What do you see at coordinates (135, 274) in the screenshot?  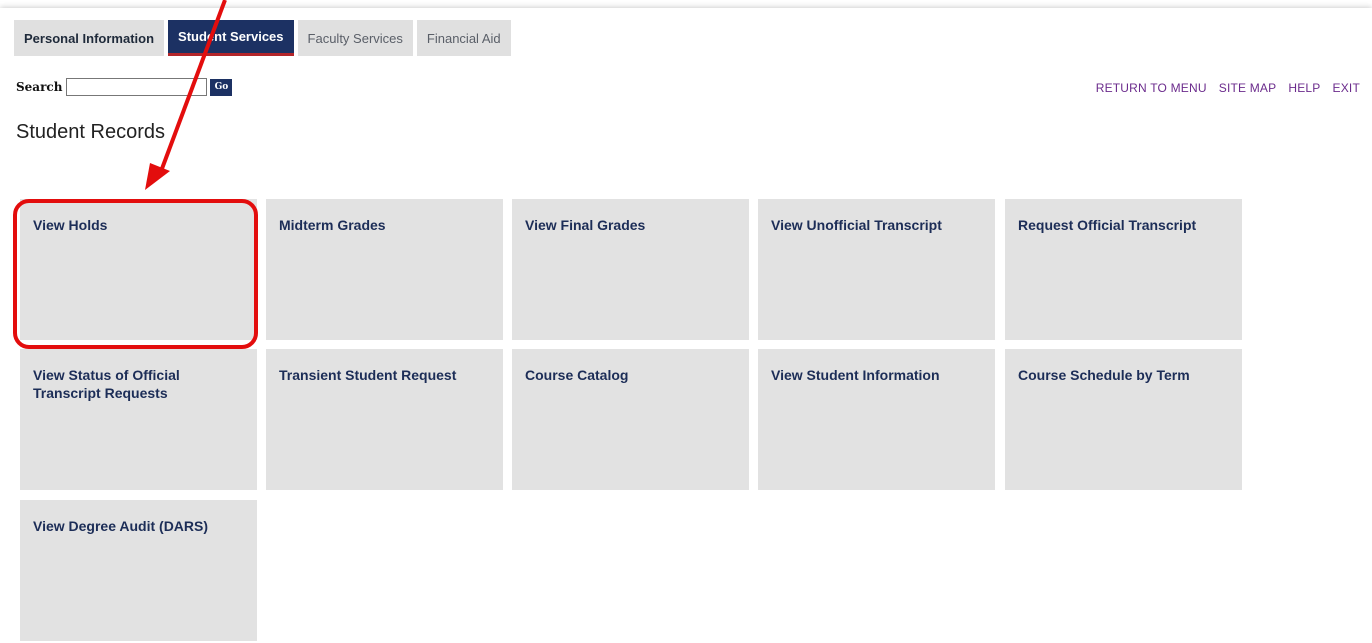 I see `annotation-highlight-box` at bounding box center [135, 274].